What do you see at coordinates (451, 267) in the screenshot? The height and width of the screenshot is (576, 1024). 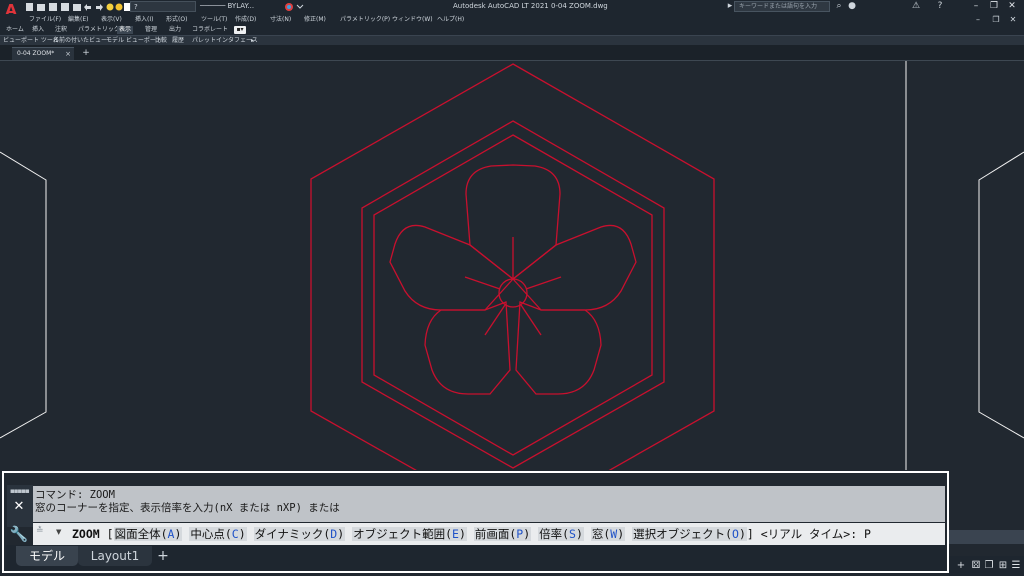 I see `petal-top-left` at bounding box center [451, 267].